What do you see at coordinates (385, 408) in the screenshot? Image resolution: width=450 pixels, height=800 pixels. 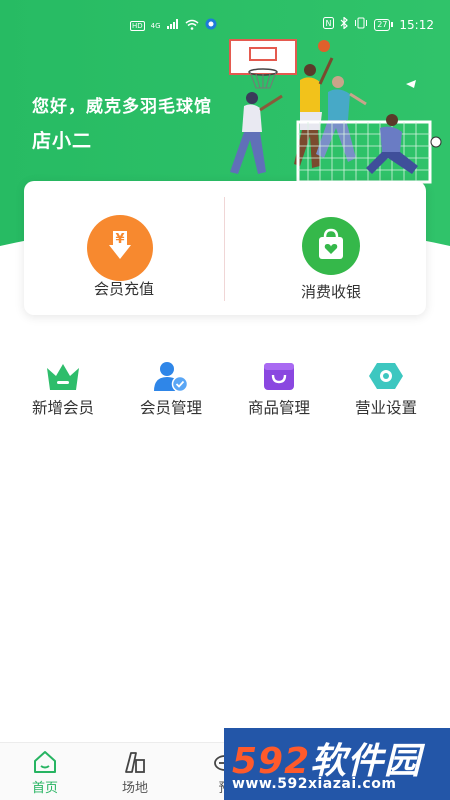 I see `shortcut-label: 营业设置` at bounding box center [385, 408].